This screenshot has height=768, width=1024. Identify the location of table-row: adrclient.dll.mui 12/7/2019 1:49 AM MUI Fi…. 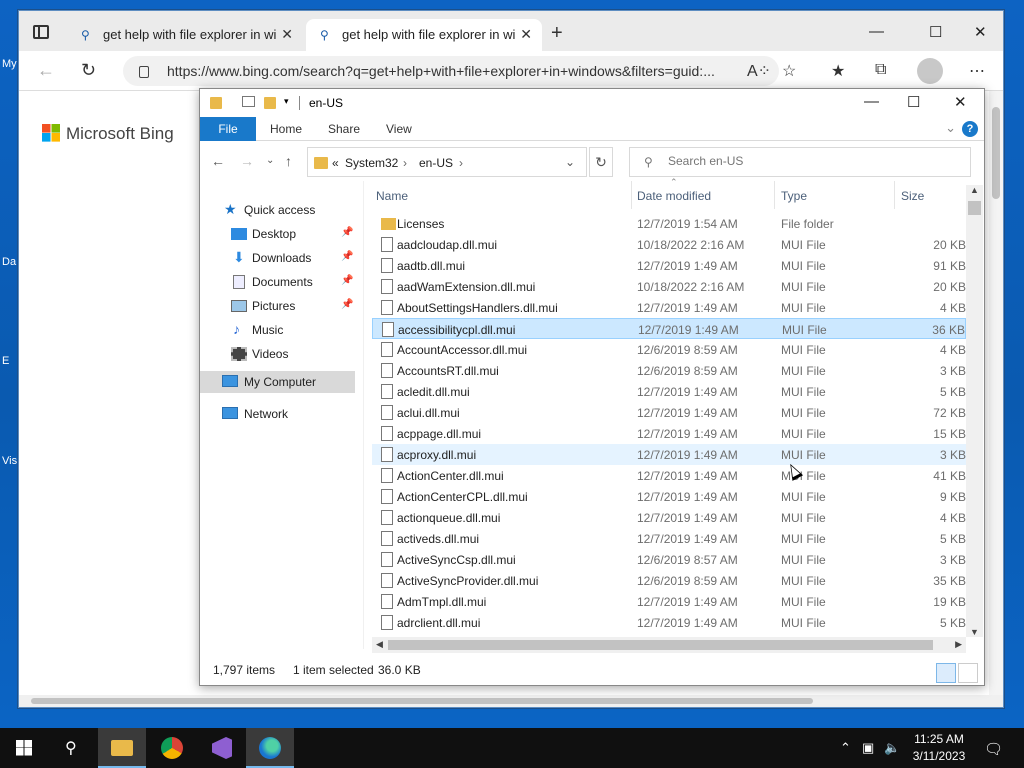
(669, 622).